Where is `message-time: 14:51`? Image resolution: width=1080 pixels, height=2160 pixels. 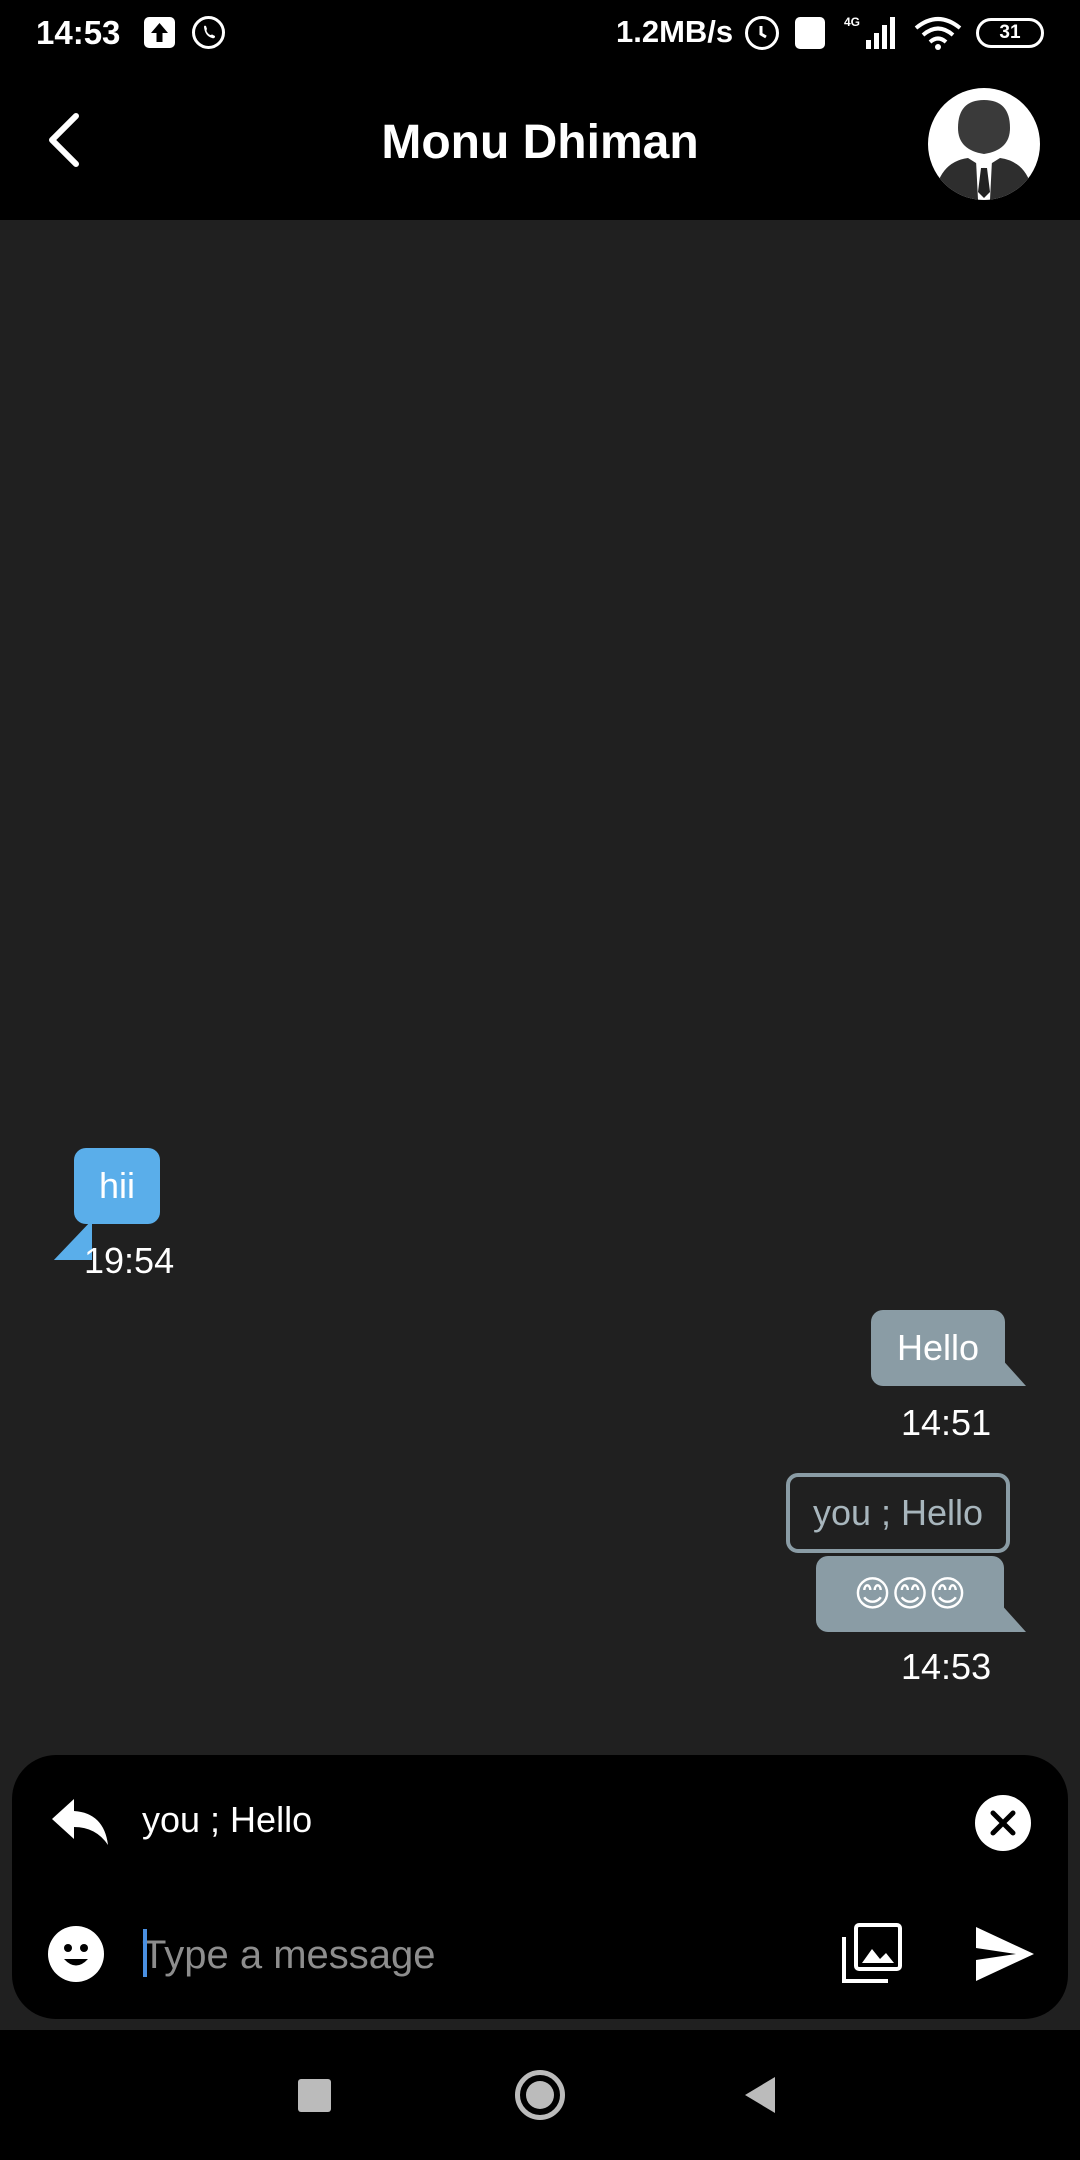
message-time: 14:51 is located at coordinates (946, 1422).